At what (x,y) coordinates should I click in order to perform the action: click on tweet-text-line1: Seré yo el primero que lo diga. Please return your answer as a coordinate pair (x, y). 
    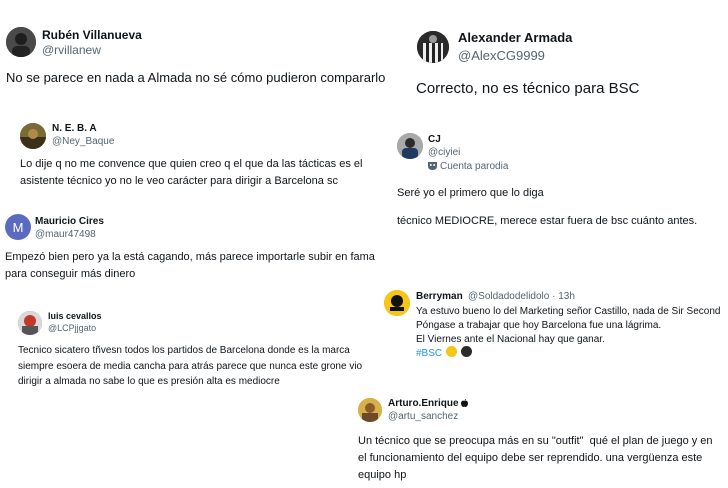
    Looking at the image, I should click on (470, 193).